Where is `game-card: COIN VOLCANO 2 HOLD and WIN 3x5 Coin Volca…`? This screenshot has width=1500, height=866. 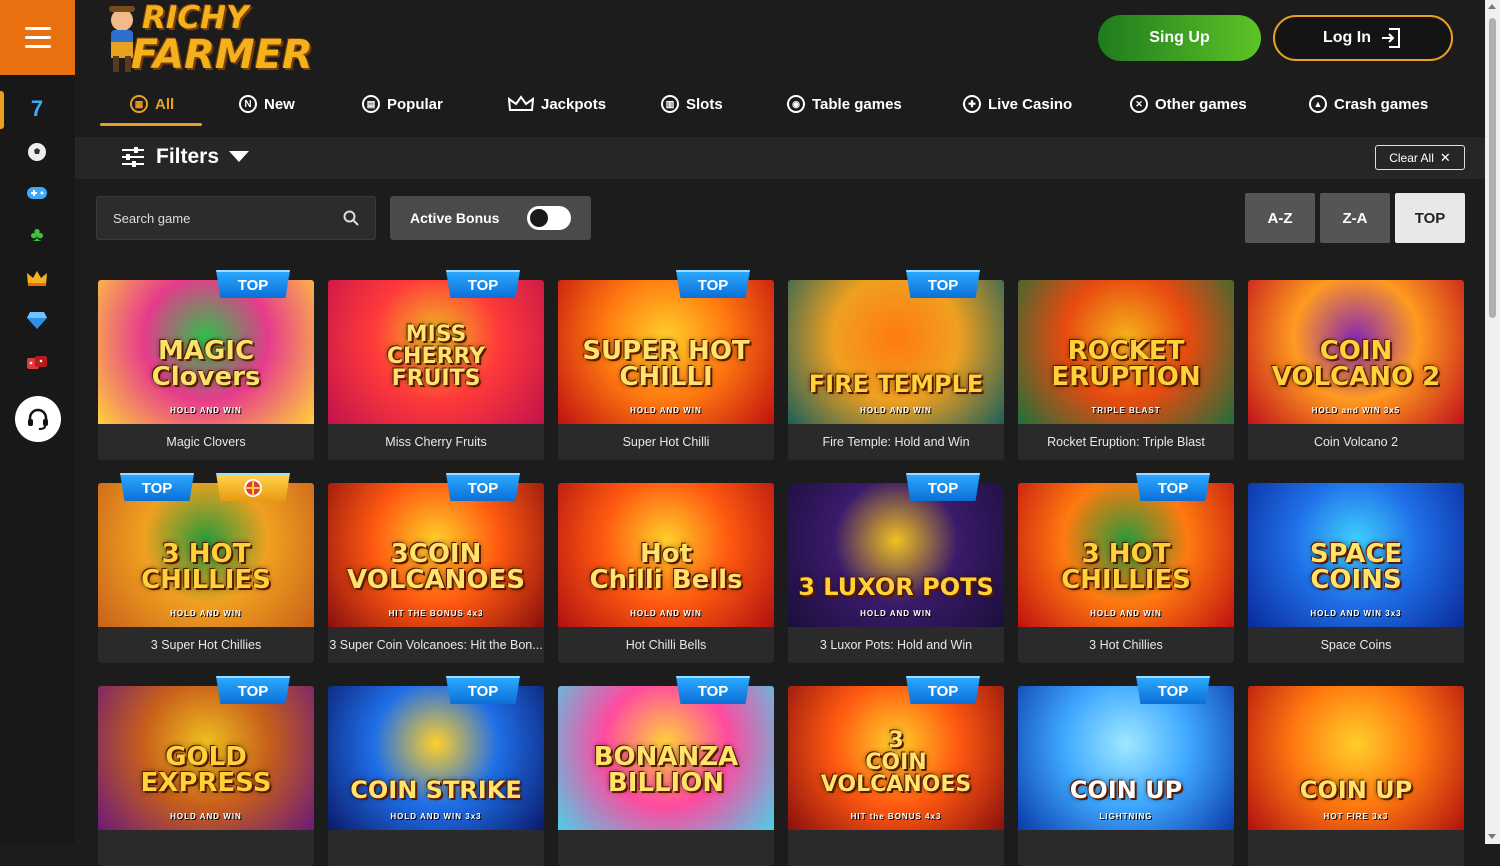 game-card: COIN VOLCANO 2 HOLD and WIN 3x5 Coin Volca… is located at coordinates (1356, 370).